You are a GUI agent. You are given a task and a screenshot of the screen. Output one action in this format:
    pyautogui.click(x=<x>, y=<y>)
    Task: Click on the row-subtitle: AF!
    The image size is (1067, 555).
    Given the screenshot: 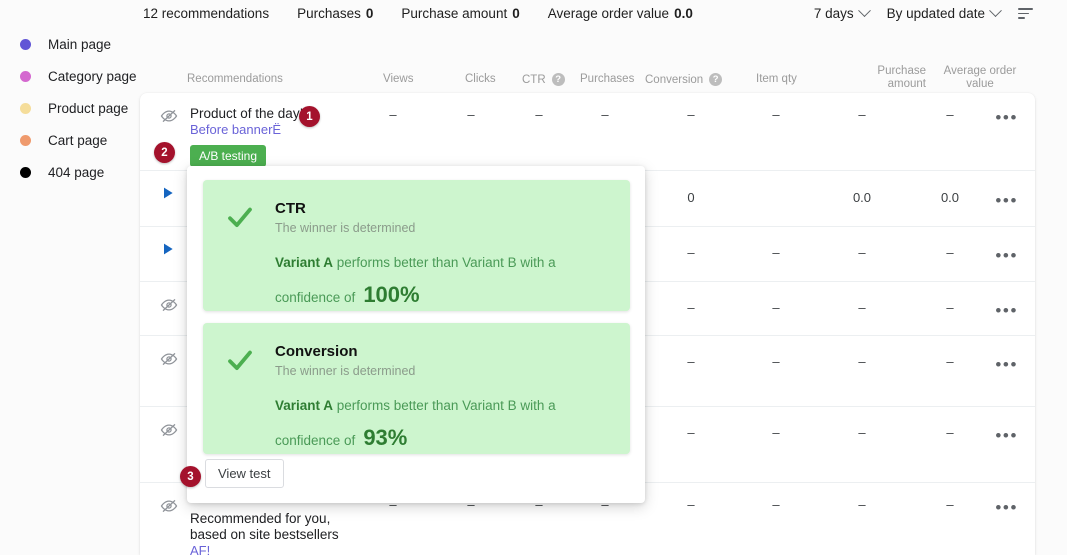 What is the action you would take?
    pyautogui.click(x=264, y=549)
    